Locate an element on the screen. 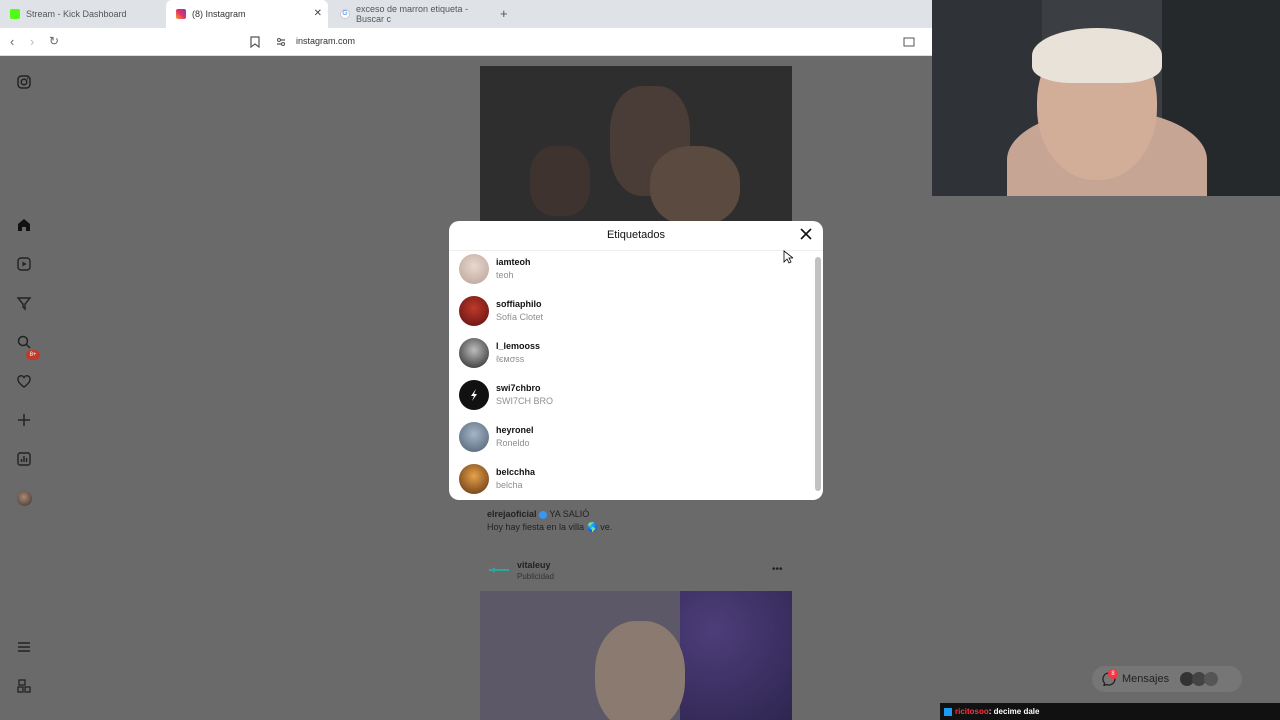  caption-line: elrejaoficial YA SALIÓ is located at coordinates (538, 514).